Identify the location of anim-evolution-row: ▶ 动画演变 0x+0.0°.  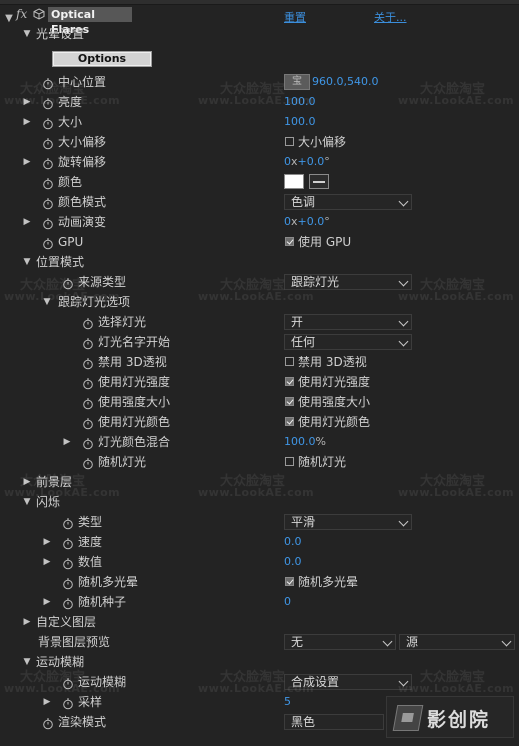
(259, 222).